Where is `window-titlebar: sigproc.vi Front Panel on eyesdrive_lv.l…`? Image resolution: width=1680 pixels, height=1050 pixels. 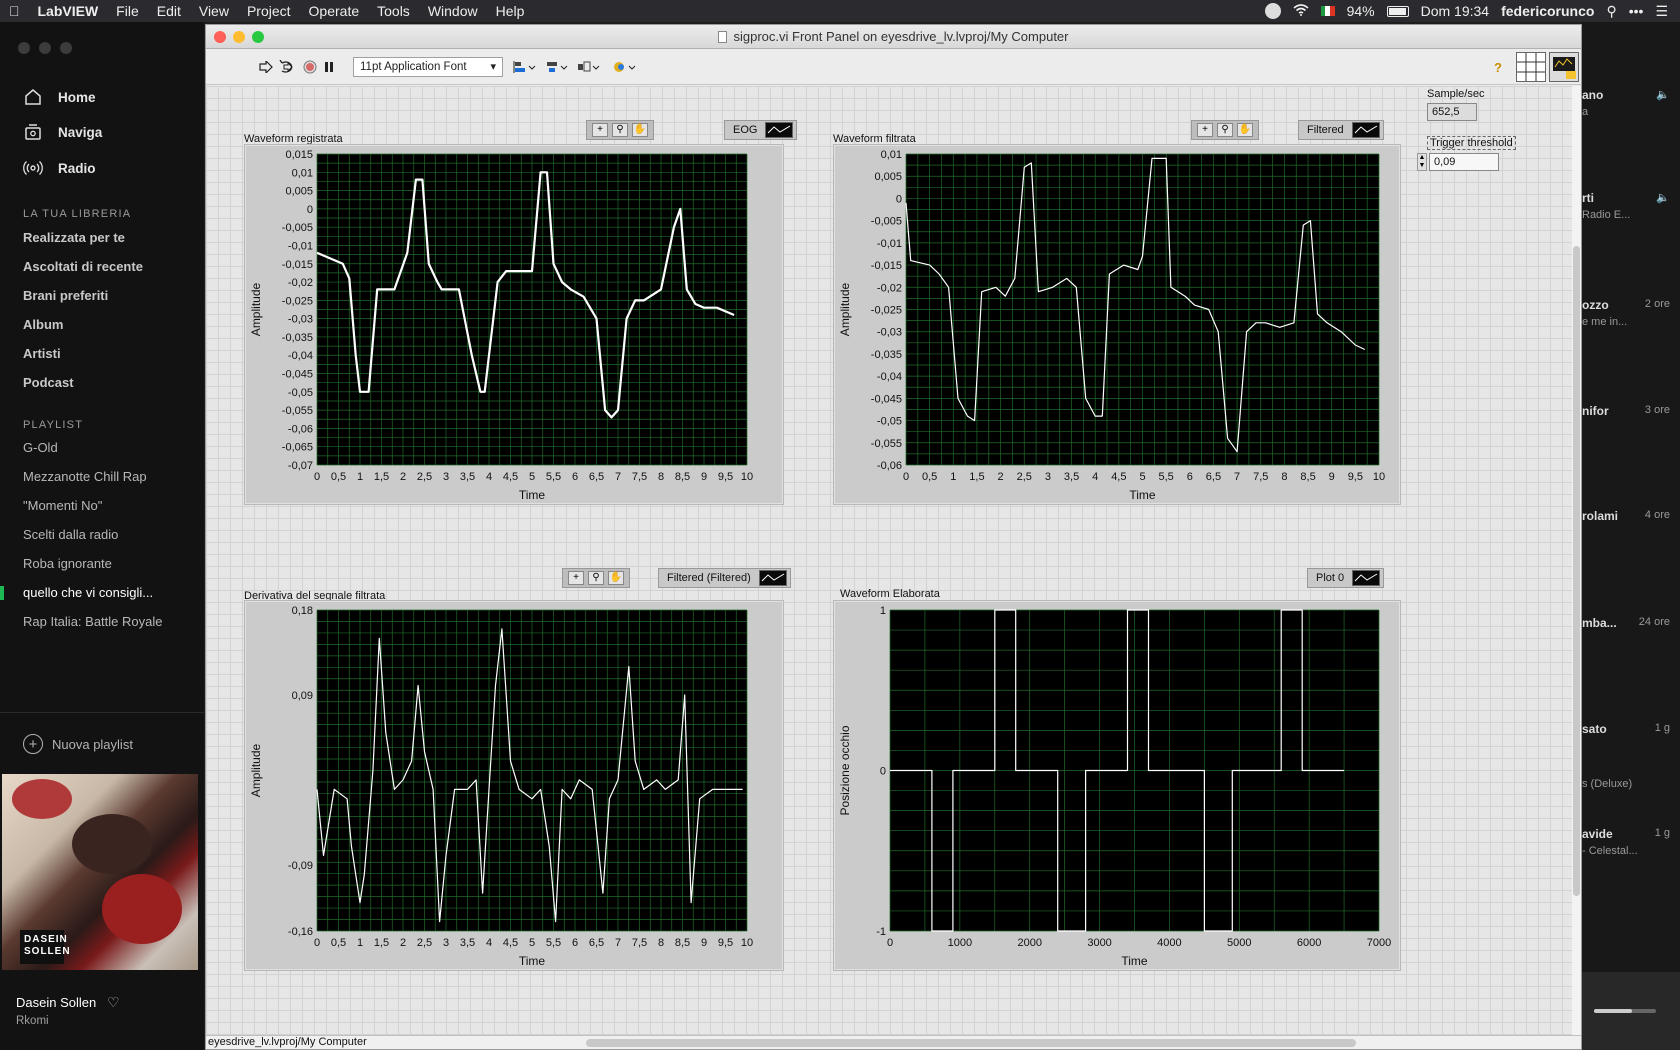
window-titlebar: sigproc.vi Front Panel on eyesdrive_lv.l… is located at coordinates (893, 37).